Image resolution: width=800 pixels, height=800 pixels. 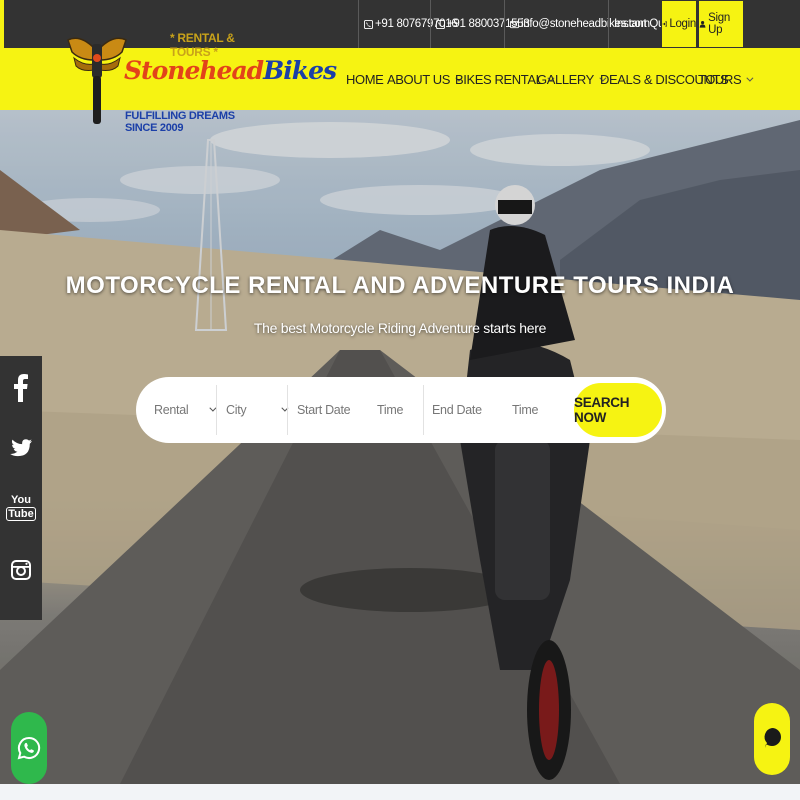 I want to click on envelope-icon, so click(x=514, y=24).